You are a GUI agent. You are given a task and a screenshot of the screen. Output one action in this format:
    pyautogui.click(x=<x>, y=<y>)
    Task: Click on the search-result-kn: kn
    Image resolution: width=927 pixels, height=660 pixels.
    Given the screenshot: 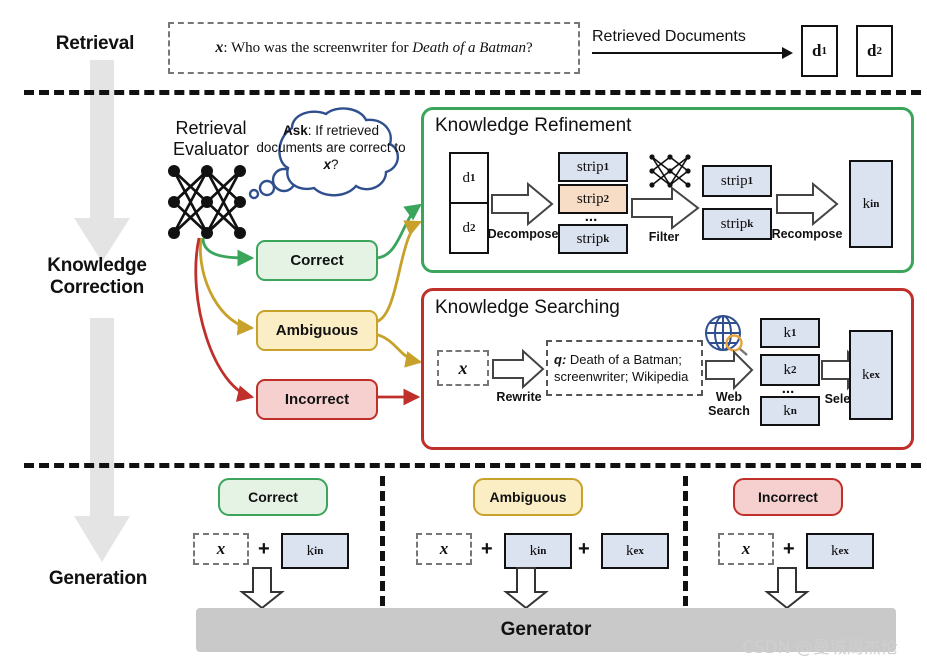 What is the action you would take?
    pyautogui.click(x=790, y=411)
    